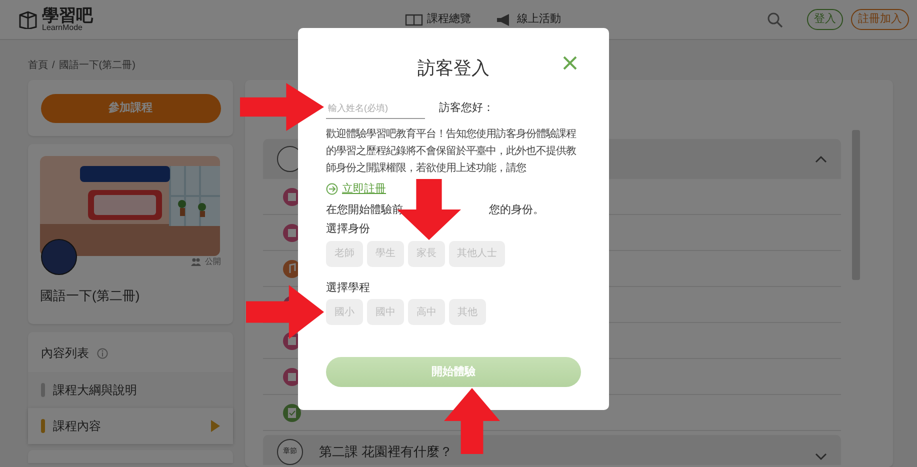 This screenshot has height=467, width=917. Describe the element at coordinates (466, 108) in the screenshot. I see `greeting-text: 訪客您好：` at that location.